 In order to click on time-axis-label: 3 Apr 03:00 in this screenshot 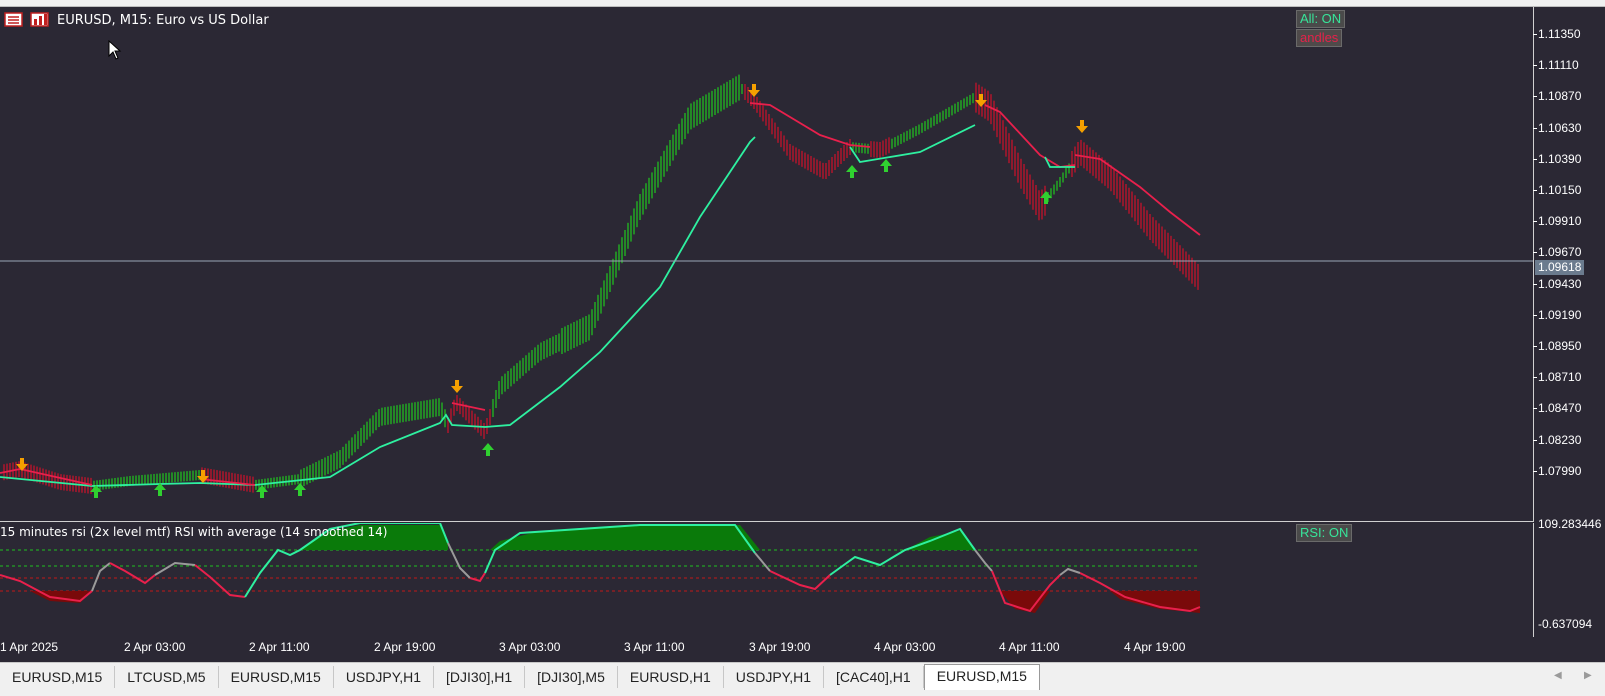, I will do `click(530, 647)`.